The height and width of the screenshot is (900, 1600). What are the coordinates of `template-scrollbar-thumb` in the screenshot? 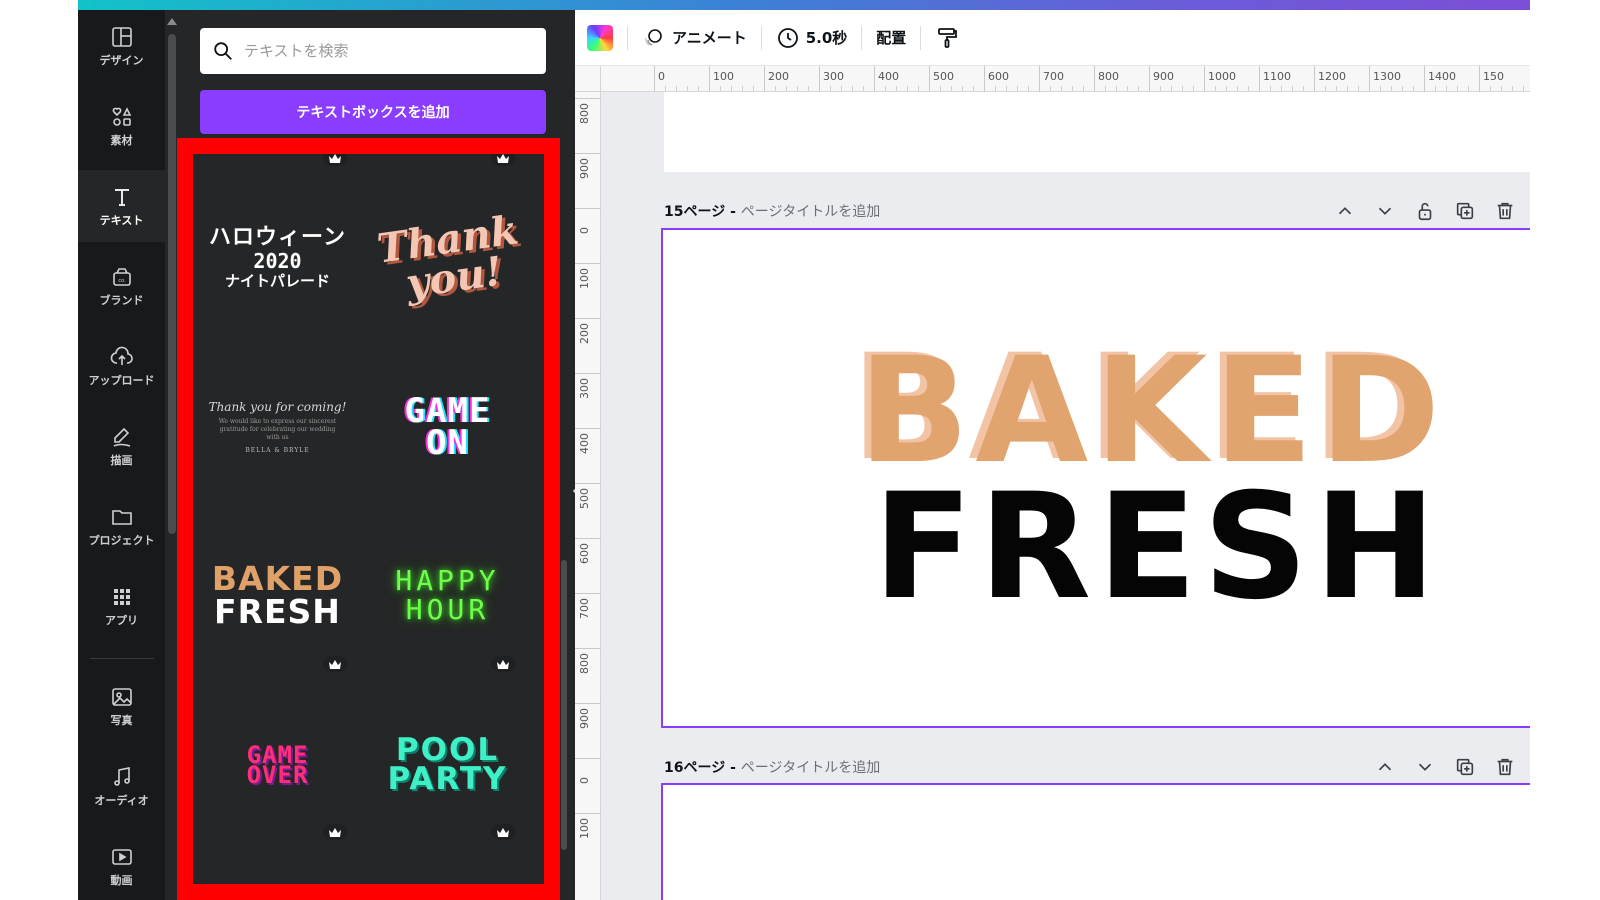 It's located at (564, 705).